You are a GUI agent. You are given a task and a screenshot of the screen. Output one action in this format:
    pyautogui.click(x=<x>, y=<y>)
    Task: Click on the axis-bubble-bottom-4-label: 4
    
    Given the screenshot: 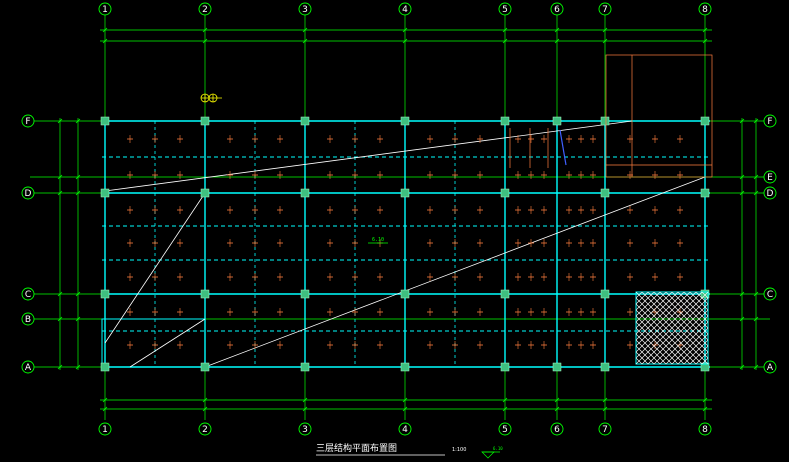 What is the action you would take?
    pyautogui.click(x=405, y=430)
    